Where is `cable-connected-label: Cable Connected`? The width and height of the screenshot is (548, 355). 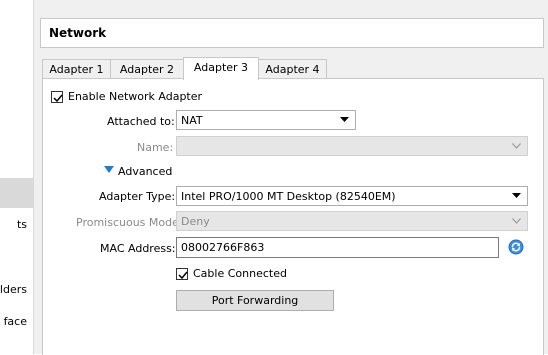 cable-connected-label: Cable Connected is located at coordinates (240, 273).